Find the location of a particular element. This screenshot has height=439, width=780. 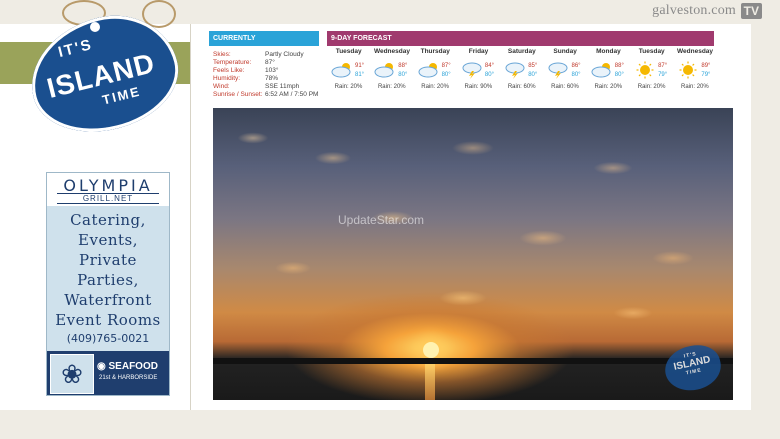

current-label: Feels Like: is located at coordinates (229, 70).